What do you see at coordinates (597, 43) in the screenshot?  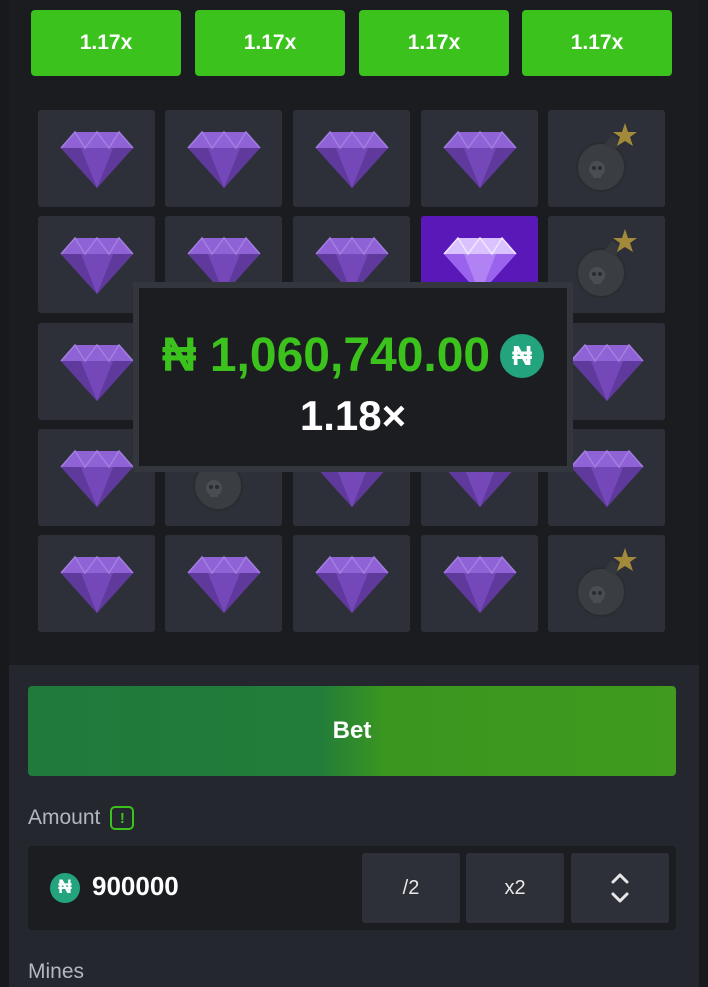 I see `multiplier-chip-4: 1.17x` at bounding box center [597, 43].